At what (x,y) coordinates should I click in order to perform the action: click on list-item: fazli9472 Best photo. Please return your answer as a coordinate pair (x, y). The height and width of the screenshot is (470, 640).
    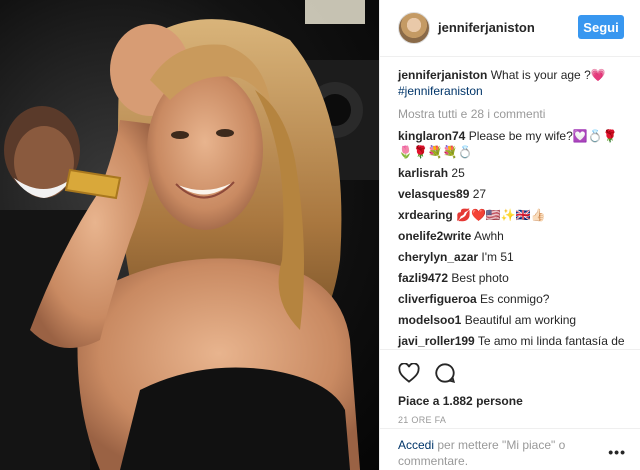
    Looking at the image, I should click on (513, 278).